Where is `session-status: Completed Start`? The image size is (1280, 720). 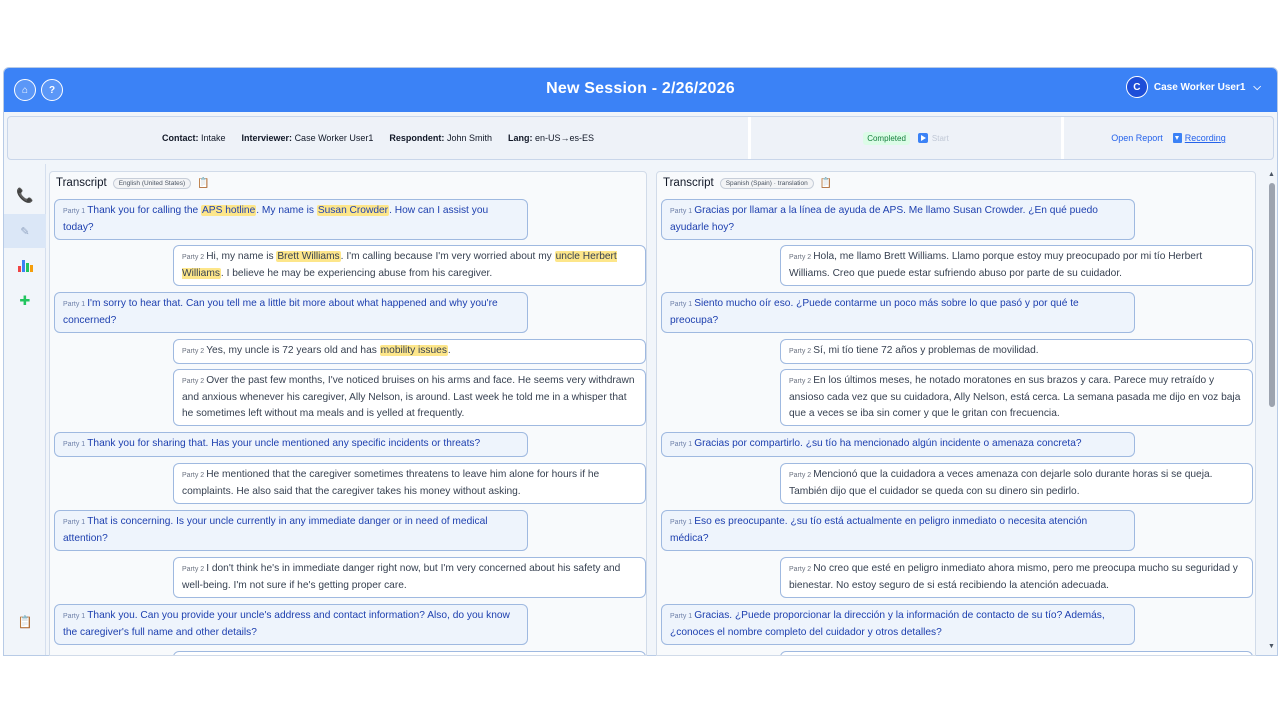
session-status: Completed Start is located at coordinates (906, 138).